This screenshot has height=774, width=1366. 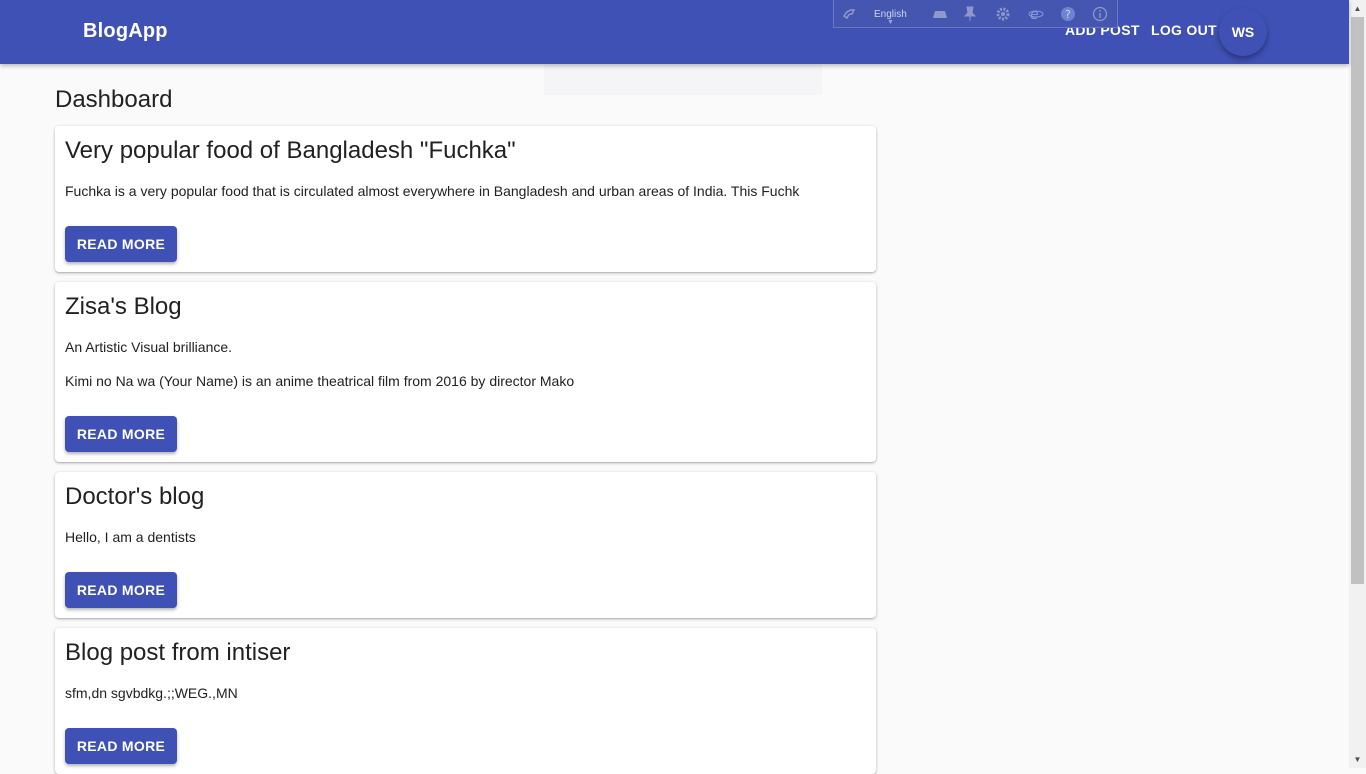 What do you see at coordinates (114, 99) in the screenshot?
I see `page-title: Dashboard` at bounding box center [114, 99].